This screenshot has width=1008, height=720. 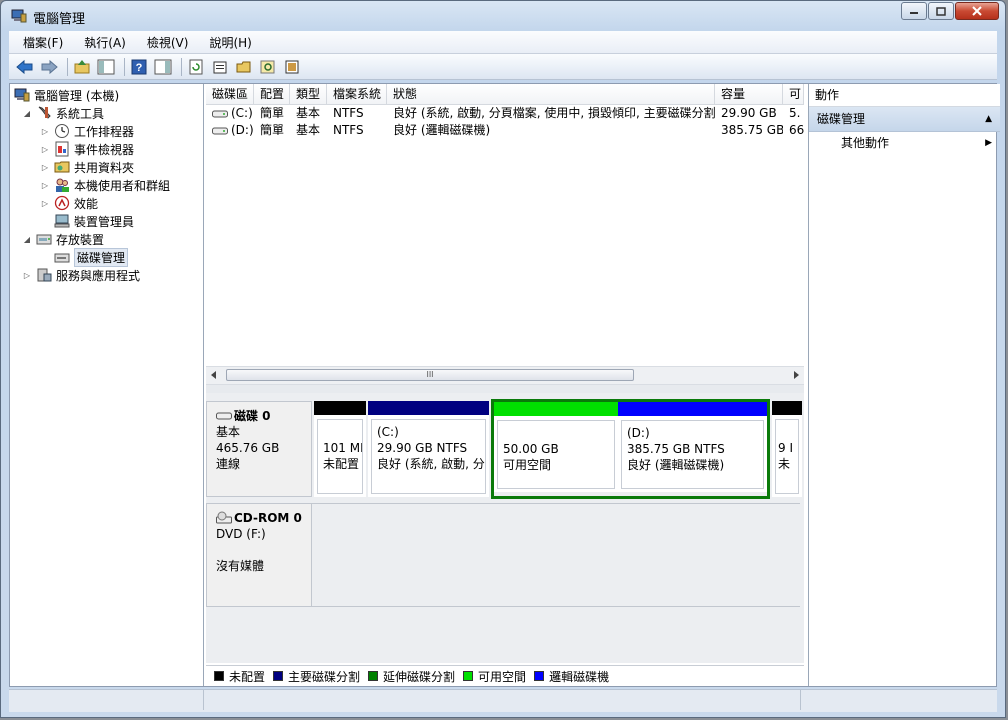 I want to click on maximize-button, so click(x=941, y=11).